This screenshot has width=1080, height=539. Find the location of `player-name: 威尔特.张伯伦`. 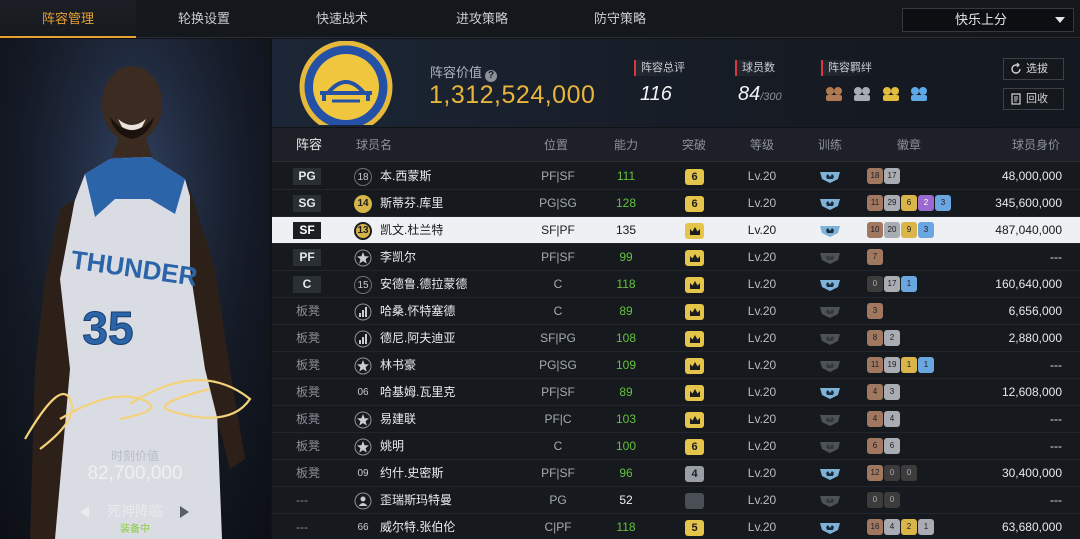

player-name: 威尔特.张伯伦 is located at coordinates (417, 526).